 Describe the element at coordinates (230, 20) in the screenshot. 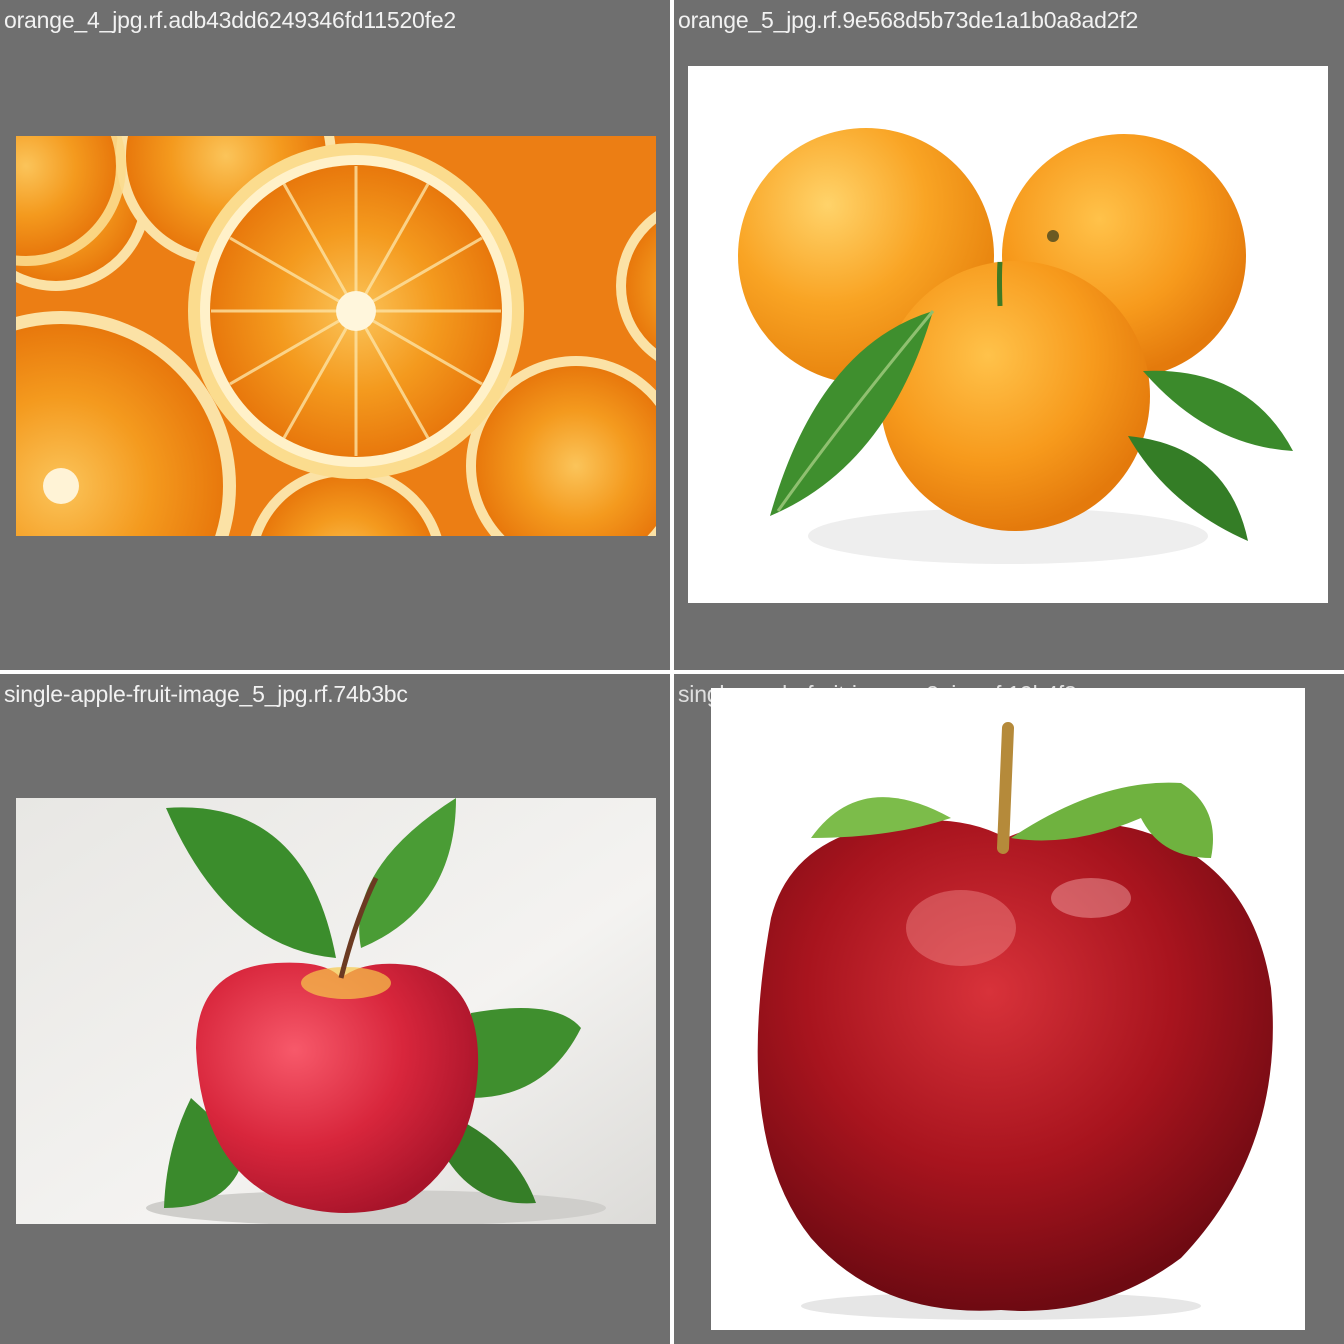

I see `image-tile-label: orange_4_jpg.rf.adb43dd6249346fd11520fe2` at that location.